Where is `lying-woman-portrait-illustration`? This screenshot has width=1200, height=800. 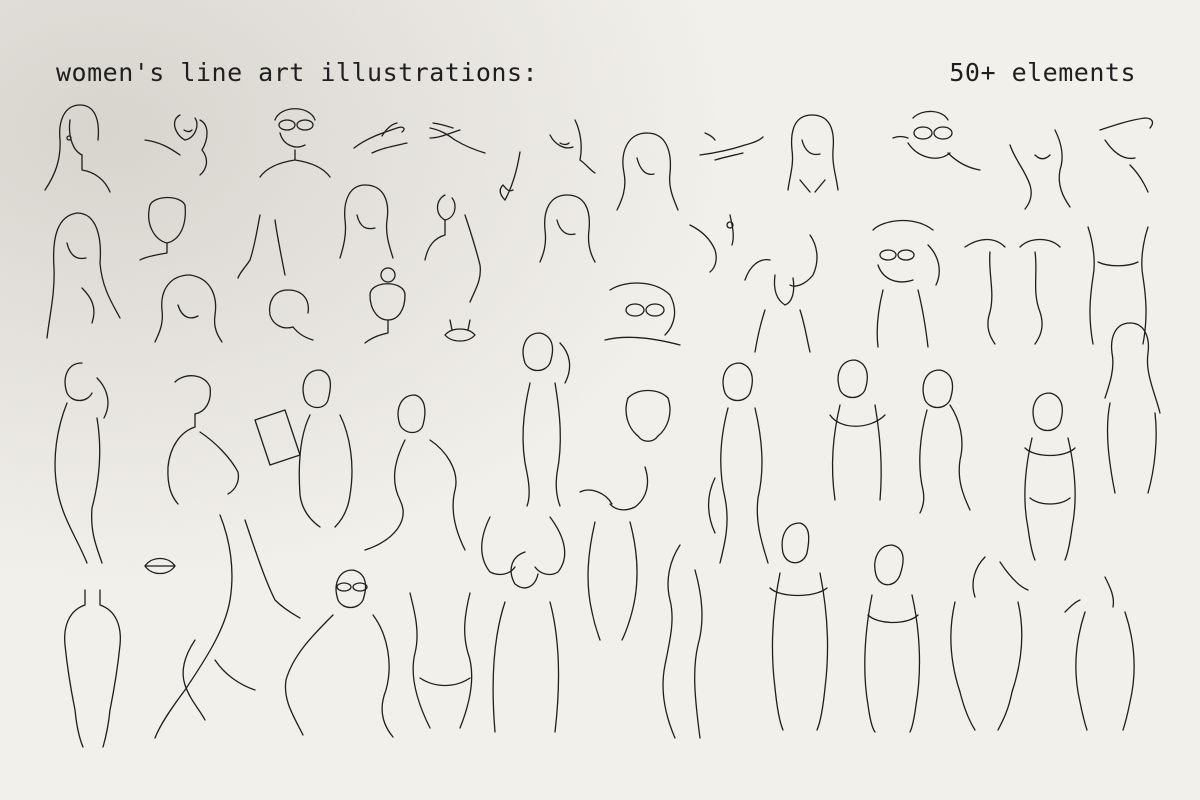 lying-woman-portrait-illustration is located at coordinates (642, 314).